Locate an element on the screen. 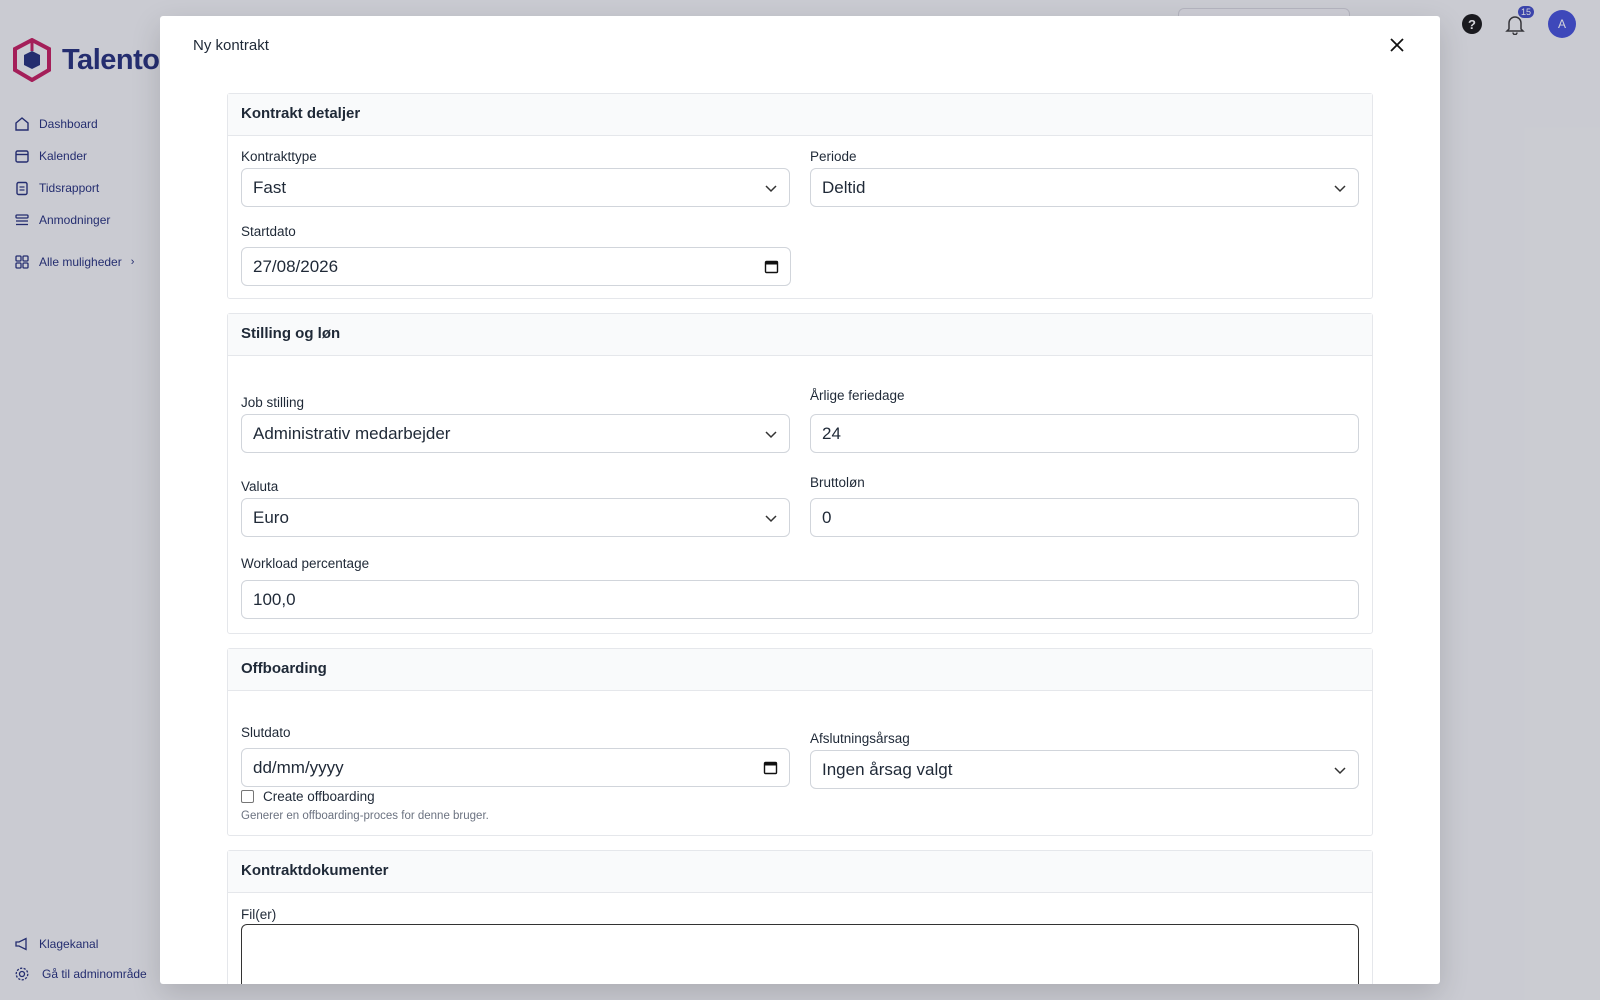 This screenshot has width=1600, height=1000. section-heading: Kontrakt detaljer is located at coordinates (800, 115).